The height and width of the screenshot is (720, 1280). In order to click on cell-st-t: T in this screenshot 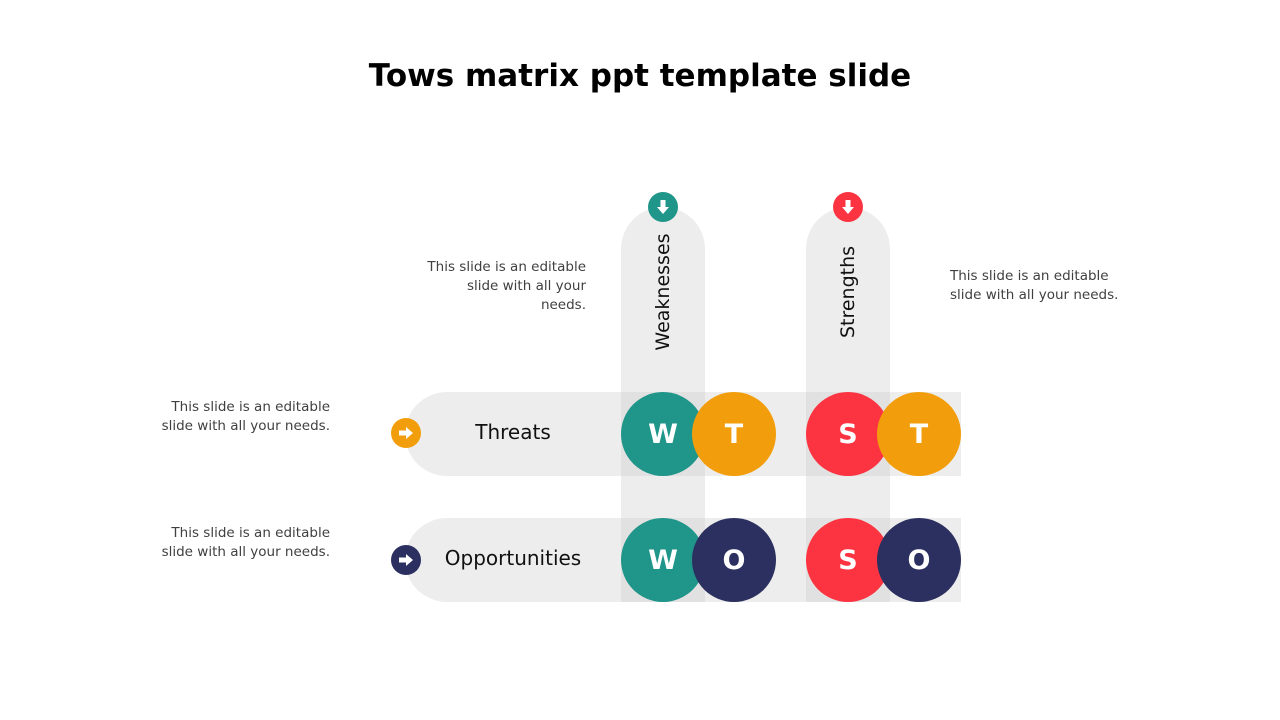, I will do `click(919, 434)`.